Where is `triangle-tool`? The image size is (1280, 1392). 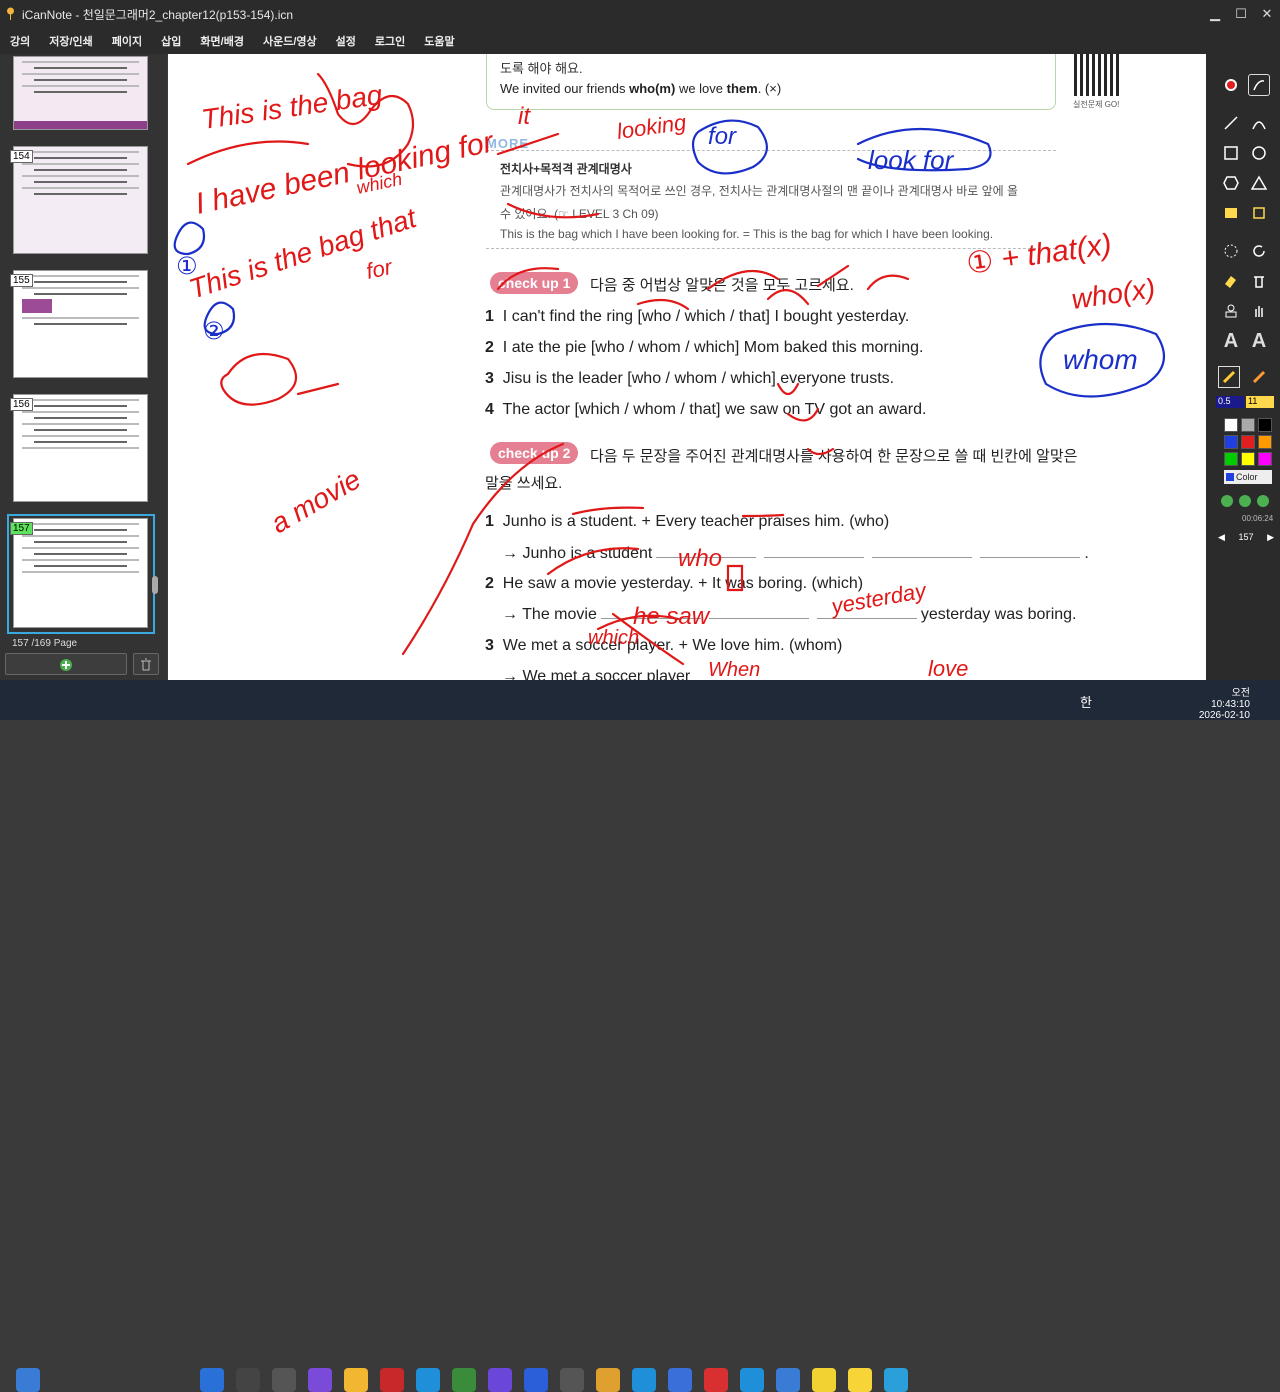
triangle-tool is located at coordinates (1259, 183).